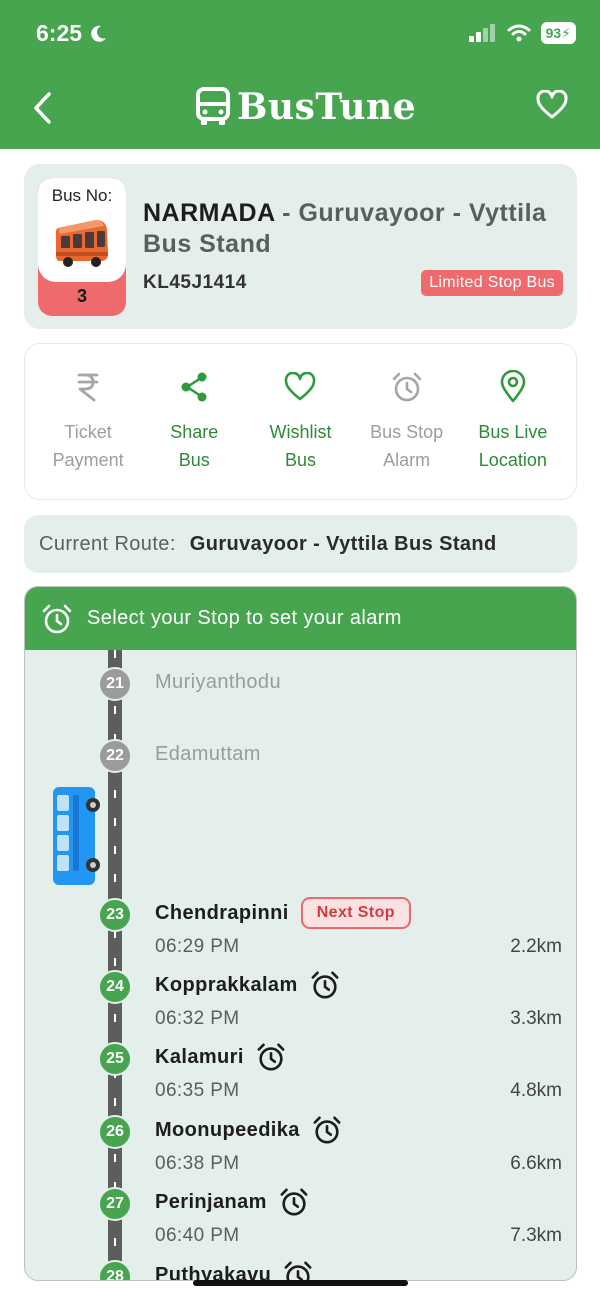 Image resolution: width=600 pixels, height=1299 pixels. I want to click on stop-number: 27, so click(115, 1204).